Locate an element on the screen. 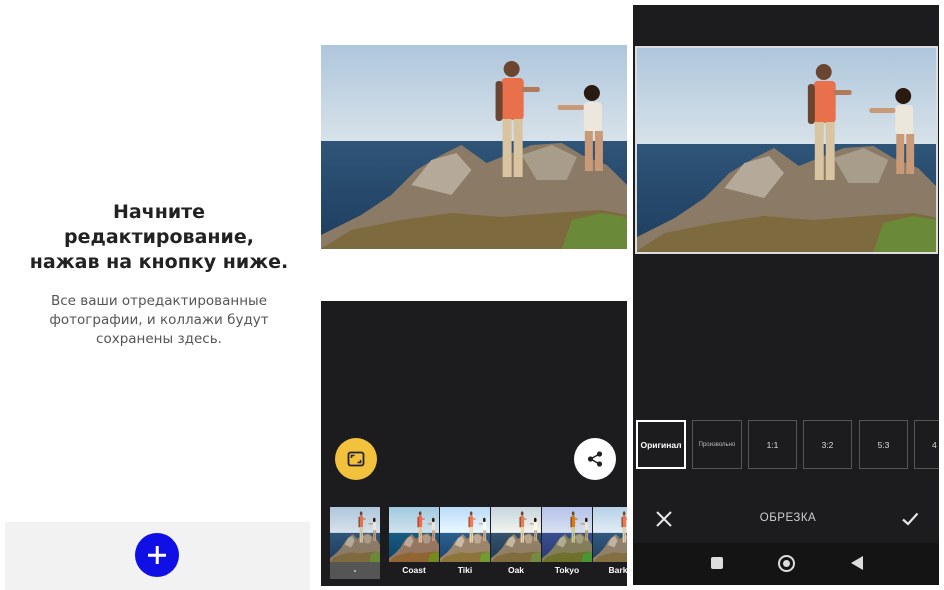 Image resolution: width=944 pixels, height=590 pixels. title-line: редактирование, is located at coordinates (159, 237).